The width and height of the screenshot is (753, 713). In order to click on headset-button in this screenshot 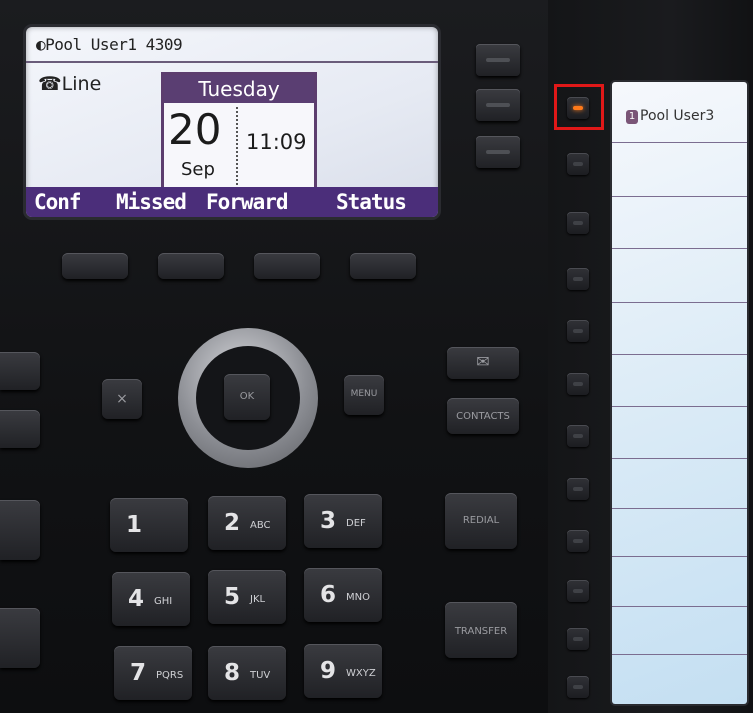, I will do `click(20, 638)`.